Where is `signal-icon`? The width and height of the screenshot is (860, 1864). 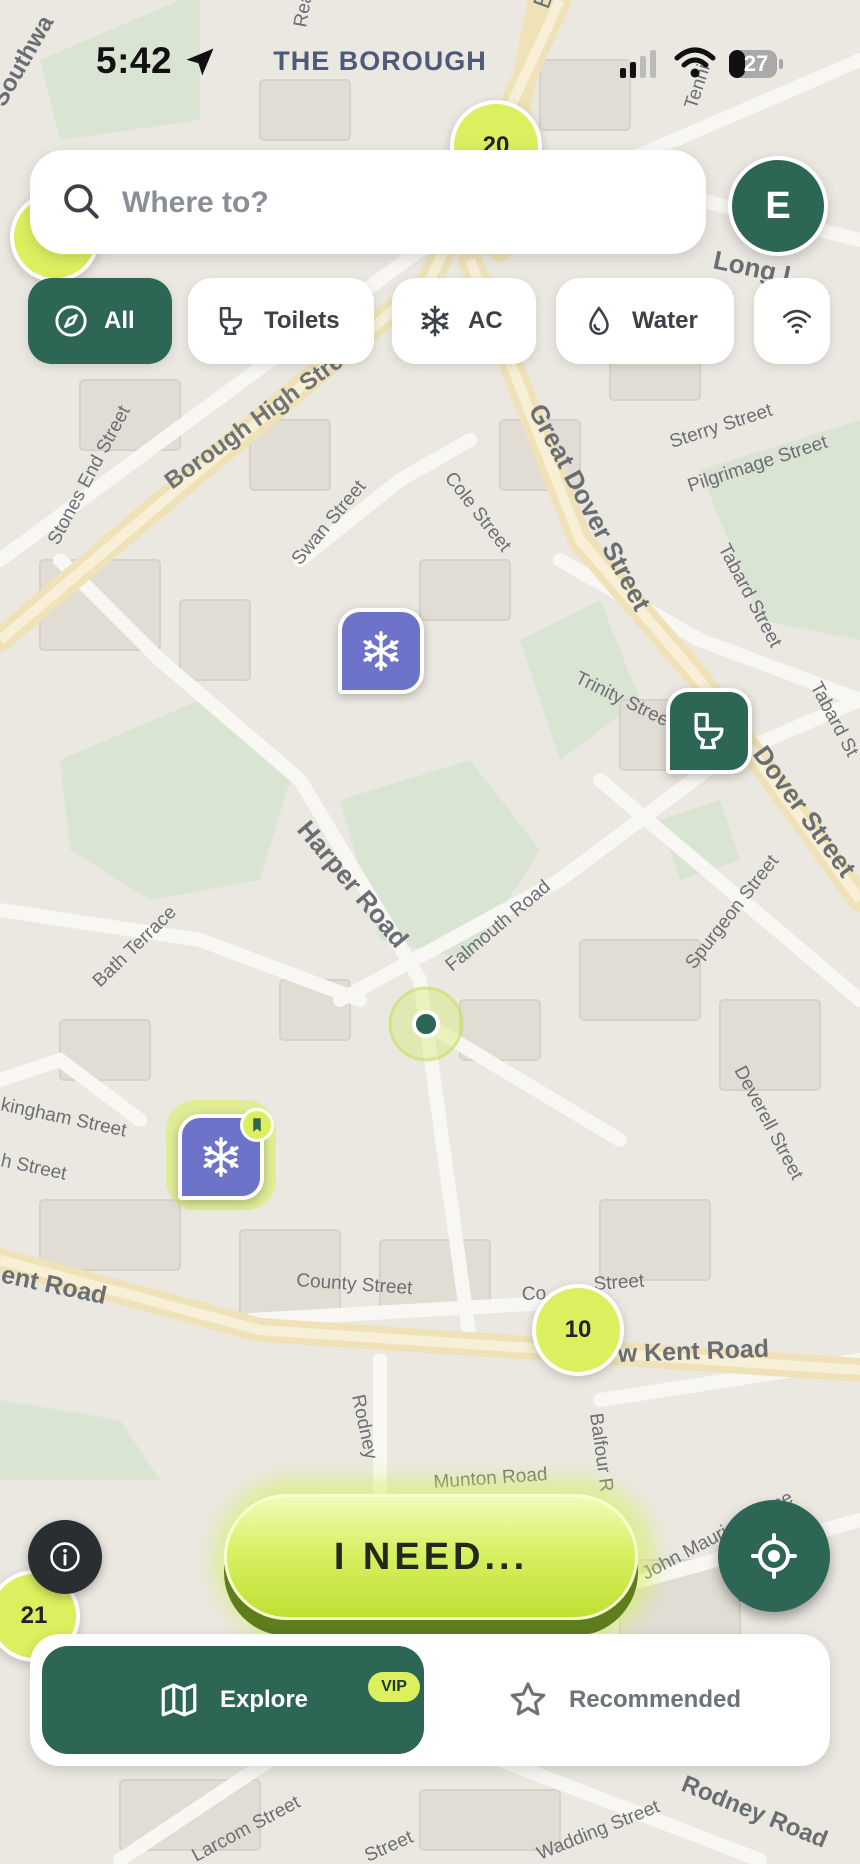 signal-icon is located at coordinates (638, 64).